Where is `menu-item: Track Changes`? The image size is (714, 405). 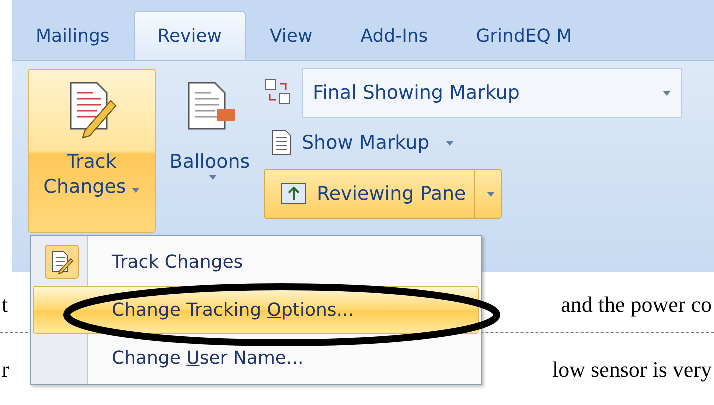 menu-item: Track Changes is located at coordinates (256, 262).